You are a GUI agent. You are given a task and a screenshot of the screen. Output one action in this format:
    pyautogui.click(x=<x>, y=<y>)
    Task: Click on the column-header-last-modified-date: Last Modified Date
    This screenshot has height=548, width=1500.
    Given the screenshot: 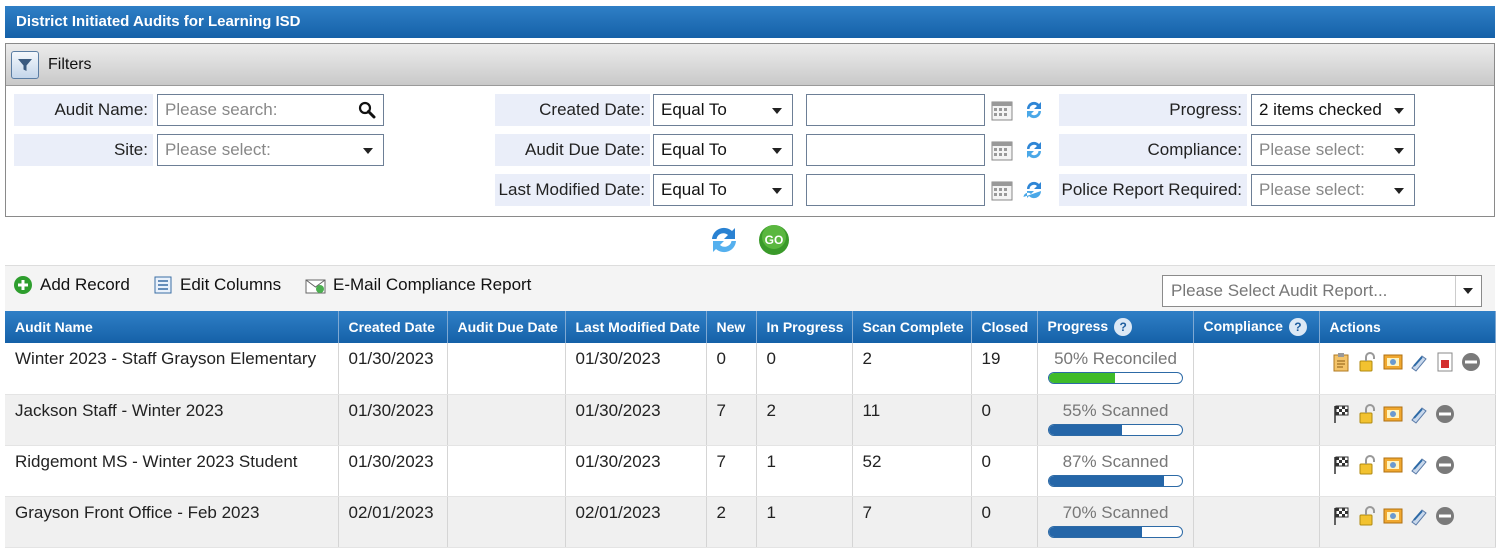 What is the action you would take?
    pyautogui.click(x=636, y=327)
    